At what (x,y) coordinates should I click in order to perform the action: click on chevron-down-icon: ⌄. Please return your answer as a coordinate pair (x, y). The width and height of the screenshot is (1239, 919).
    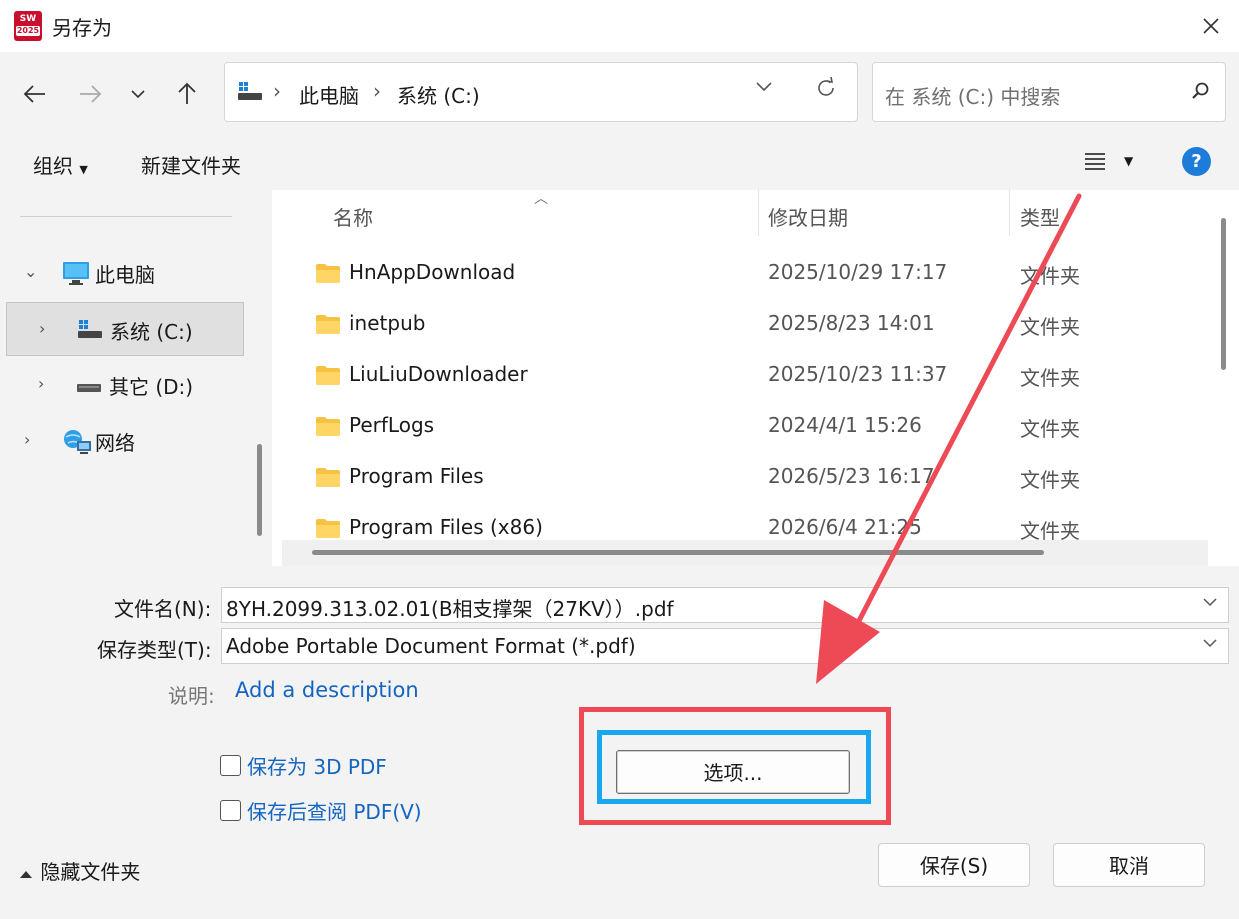
    Looking at the image, I should click on (30, 271).